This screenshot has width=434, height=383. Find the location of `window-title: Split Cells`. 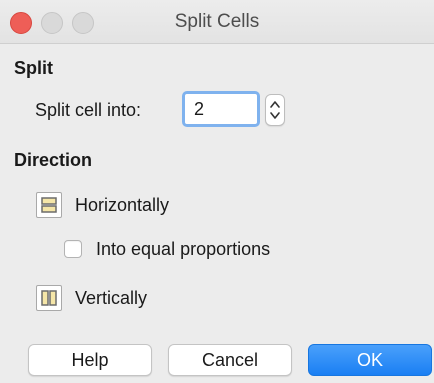

window-title: Split Cells is located at coordinates (217, 21).